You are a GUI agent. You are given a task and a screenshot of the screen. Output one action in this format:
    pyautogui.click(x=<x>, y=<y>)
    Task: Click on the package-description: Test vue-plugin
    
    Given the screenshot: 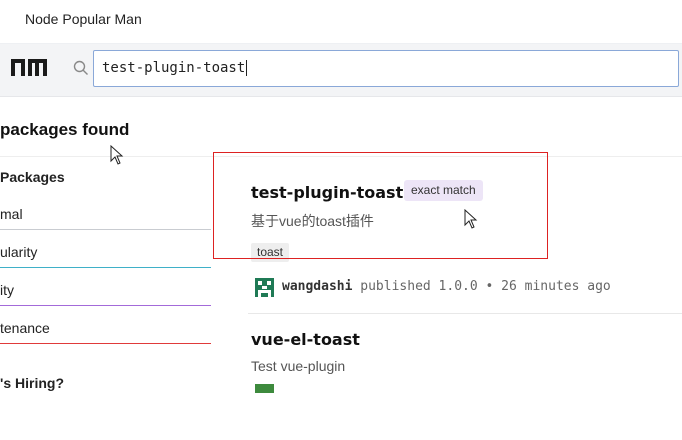 What is the action you would take?
    pyautogui.click(x=298, y=366)
    